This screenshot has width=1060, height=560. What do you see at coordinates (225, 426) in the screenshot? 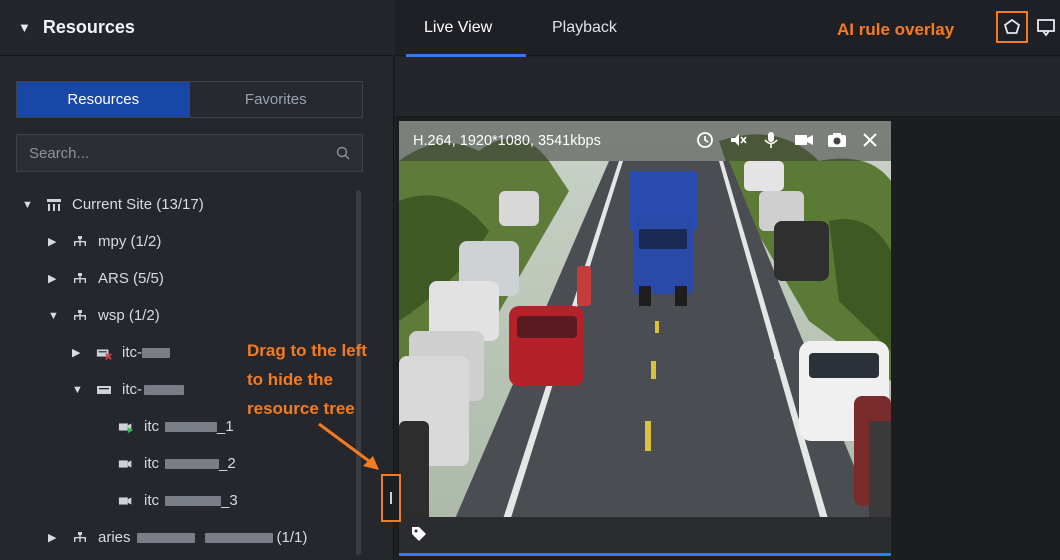
I see `channel-suffix: _1` at bounding box center [225, 426].